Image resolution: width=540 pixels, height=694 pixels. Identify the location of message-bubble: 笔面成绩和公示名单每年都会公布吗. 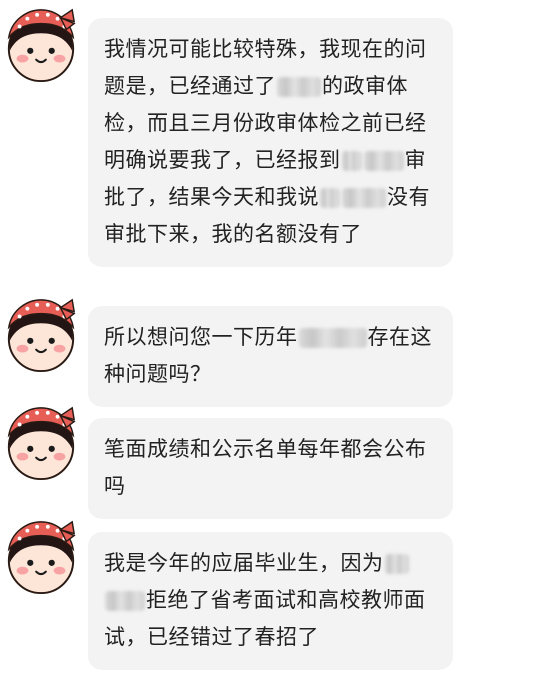
(270, 468).